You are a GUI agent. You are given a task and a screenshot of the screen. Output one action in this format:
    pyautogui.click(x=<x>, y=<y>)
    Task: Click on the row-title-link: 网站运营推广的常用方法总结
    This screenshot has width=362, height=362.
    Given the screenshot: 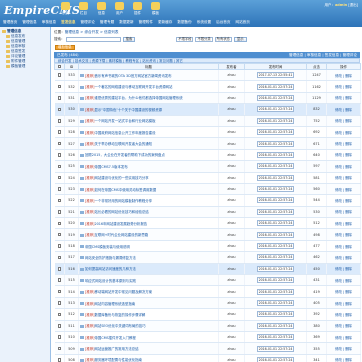 What is the action you would take?
    pyautogui.click(x=116, y=349)
    